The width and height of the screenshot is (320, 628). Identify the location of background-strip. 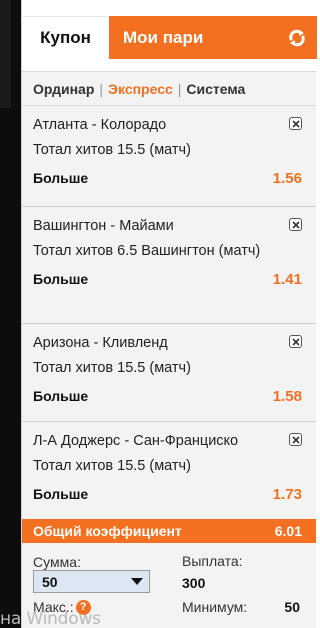
(10, 314).